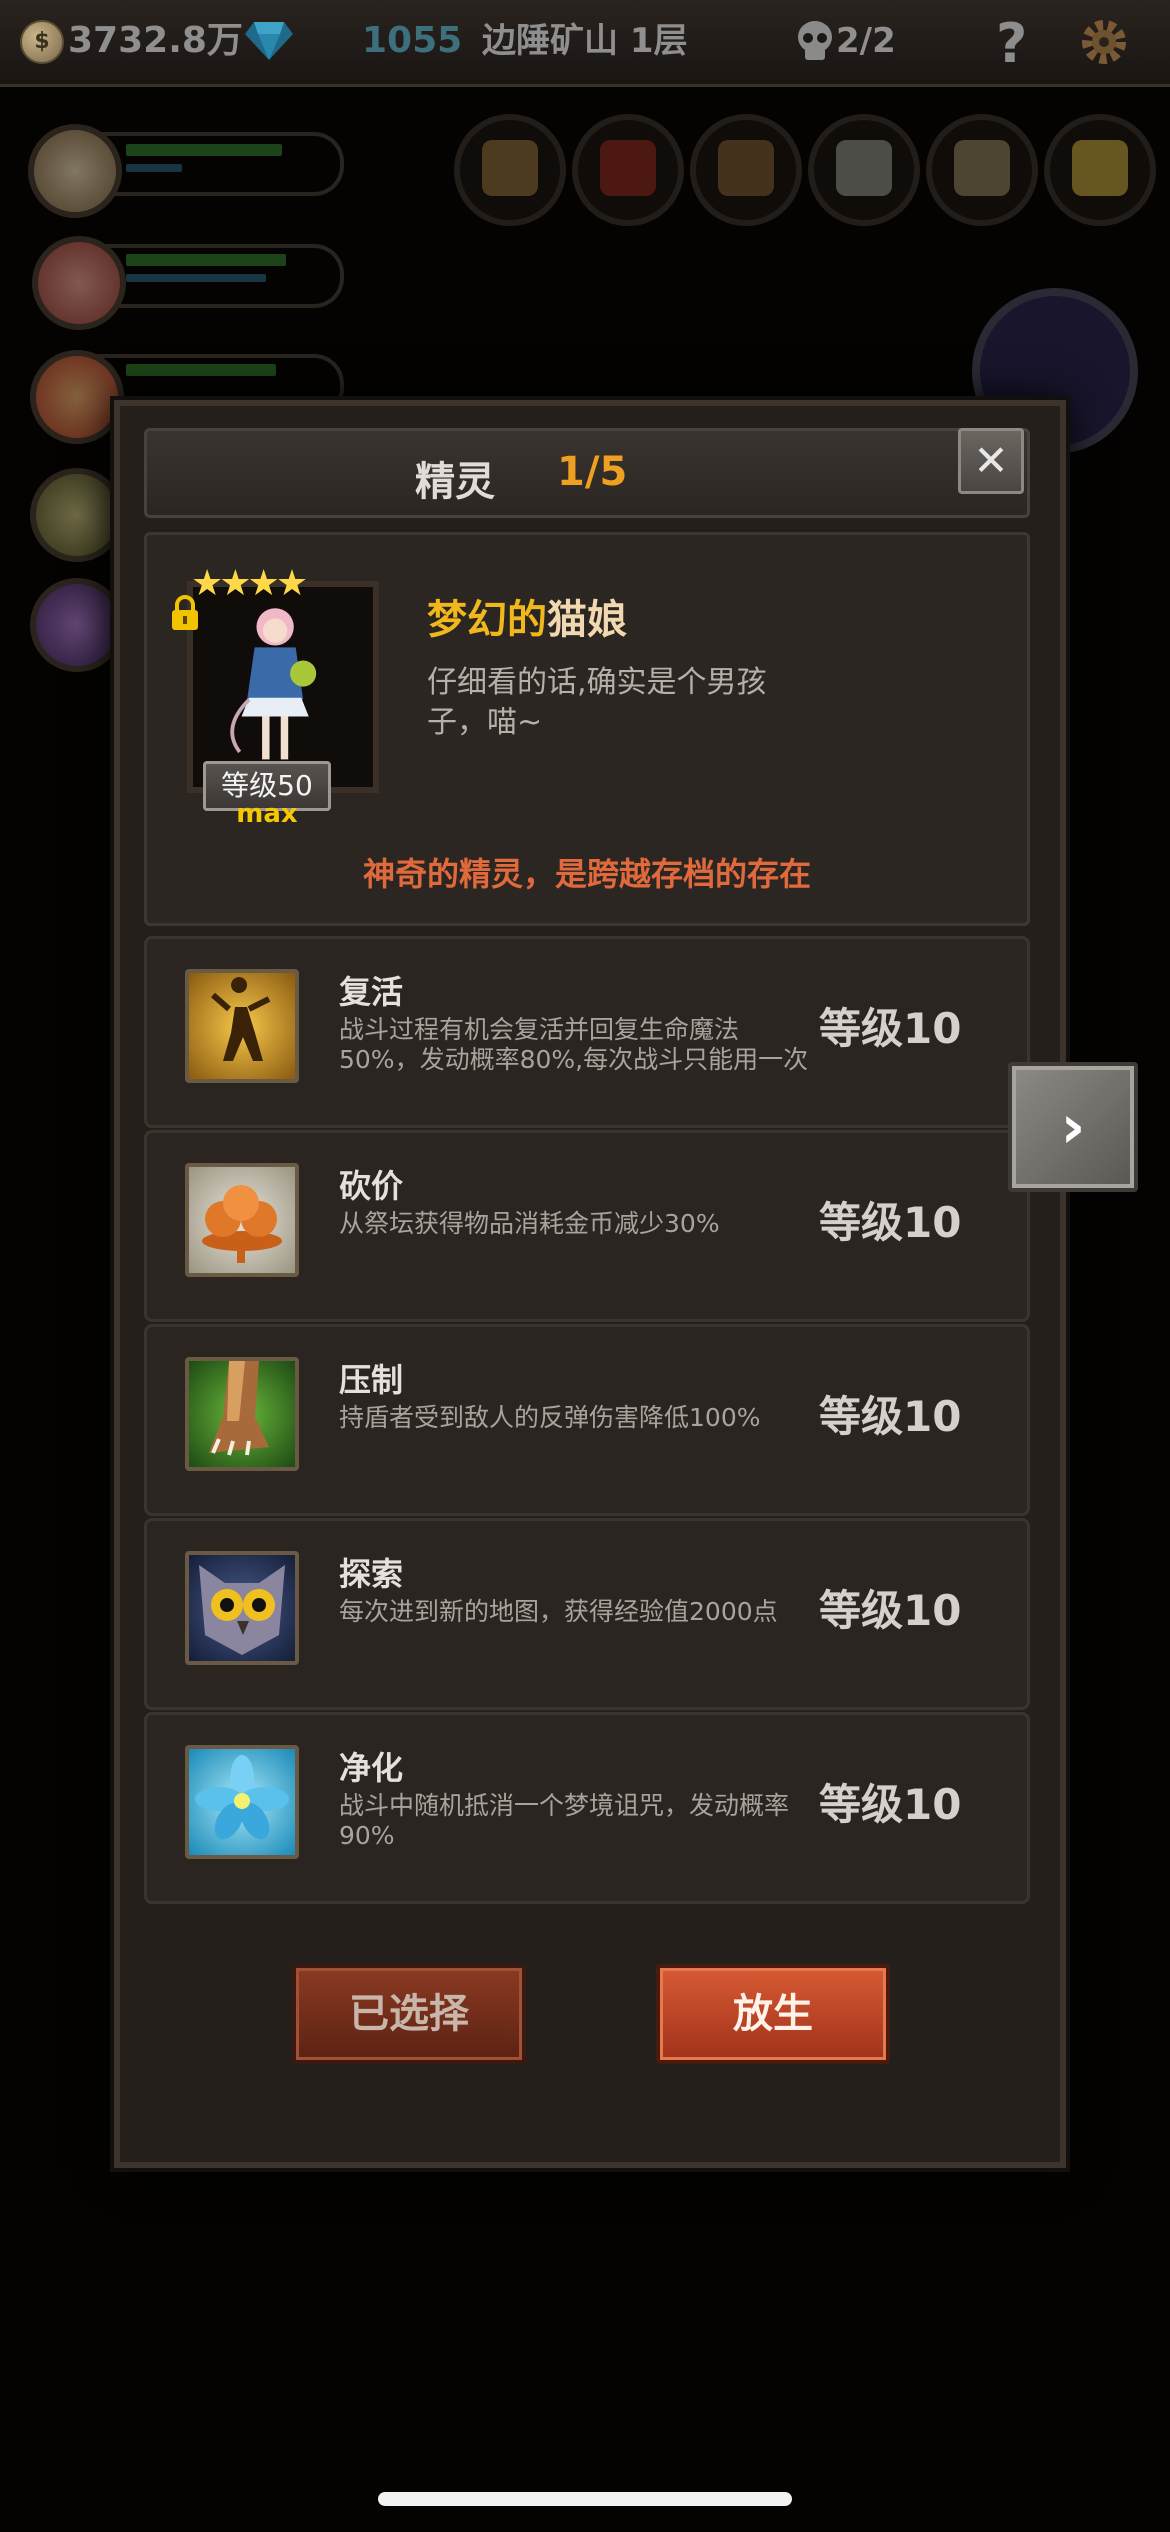 This screenshot has width=1170, height=2532. What do you see at coordinates (371, 1186) in the screenshot?
I see `skill-name: 砍价` at bounding box center [371, 1186].